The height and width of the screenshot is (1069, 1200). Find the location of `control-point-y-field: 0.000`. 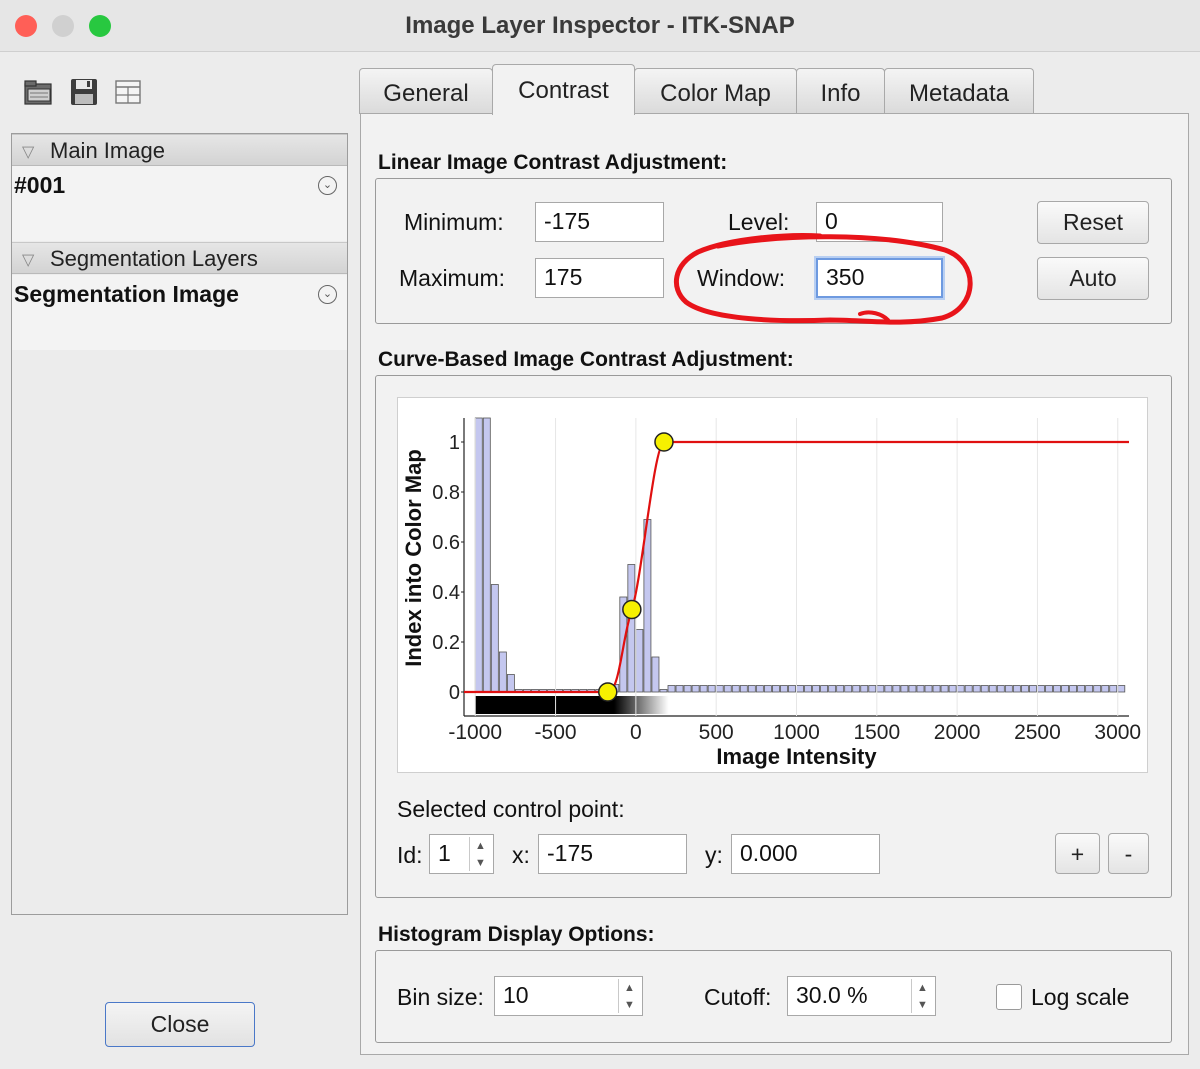

control-point-y-field: 0.000 is located at coordinates (805, 854).